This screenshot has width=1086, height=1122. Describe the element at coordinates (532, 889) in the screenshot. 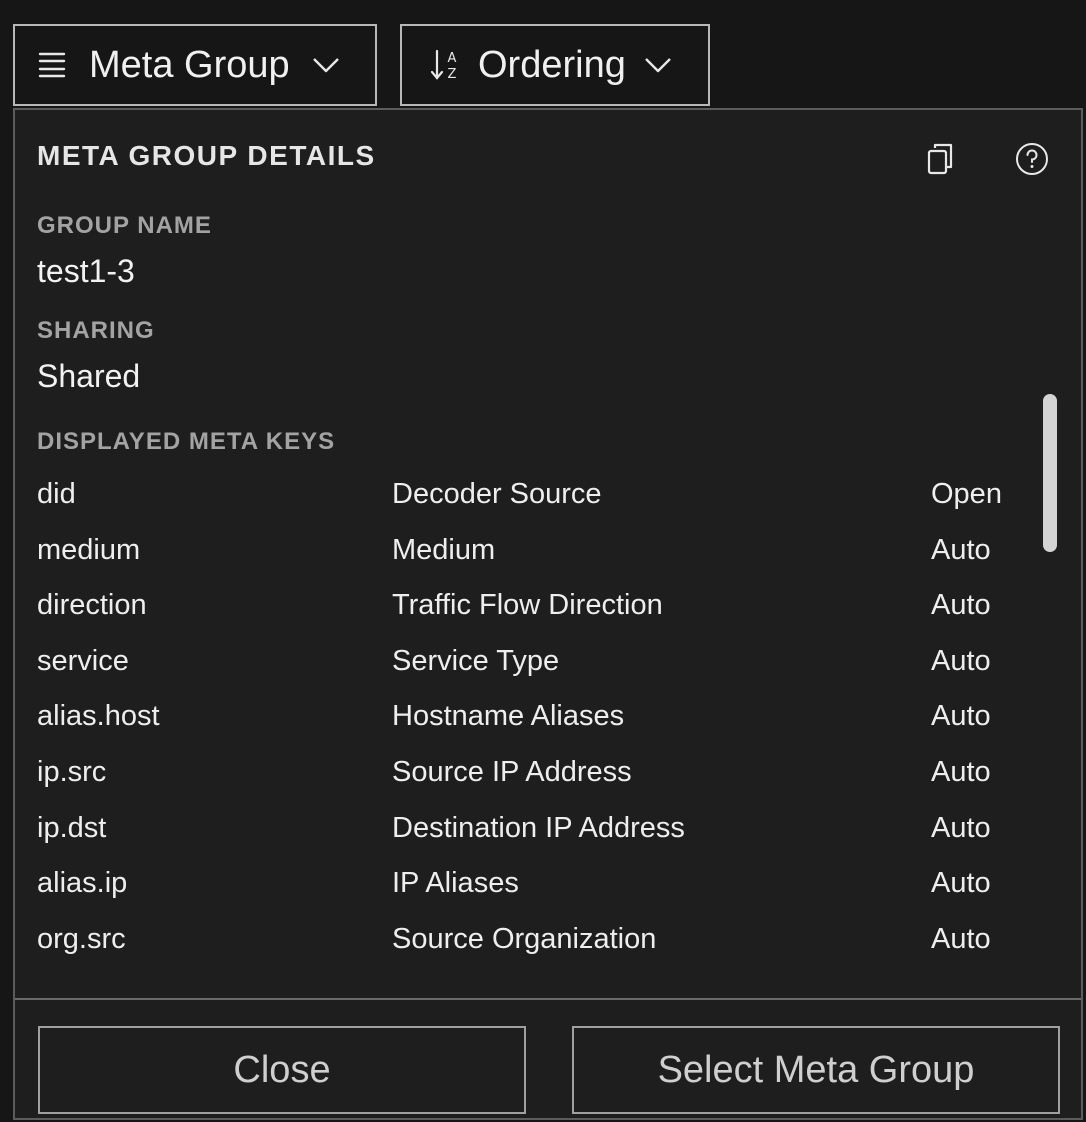

I see `meta-key-row: alias.ip IP Aliases Auto` at that location.